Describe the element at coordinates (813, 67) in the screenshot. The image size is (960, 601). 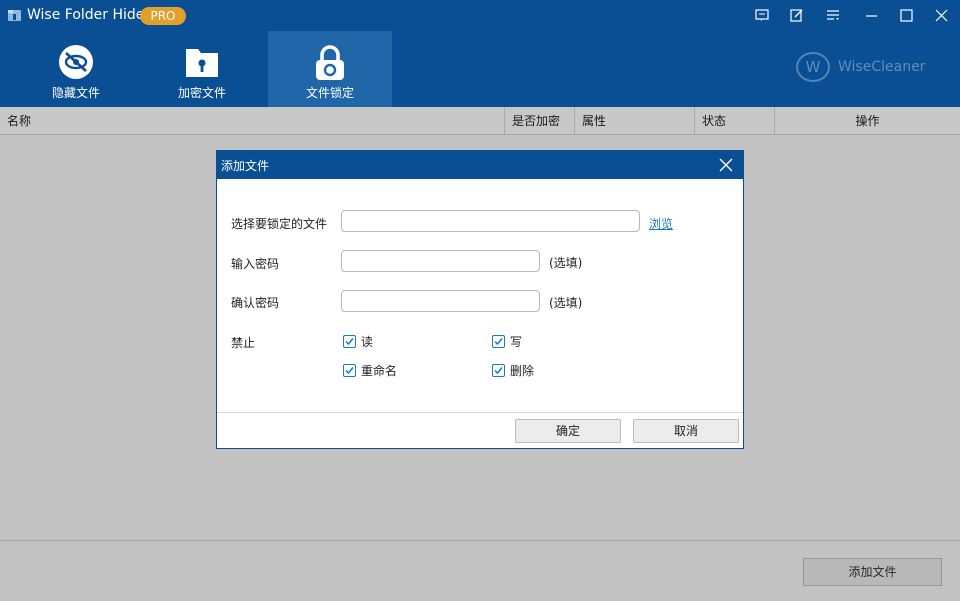
I see `brand-logo-icon: W` at that location.